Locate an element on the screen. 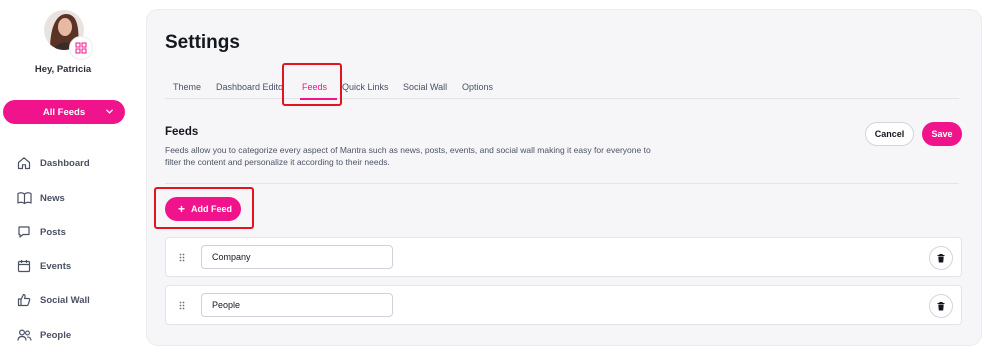 The width and height of the screenshot is (999, 361). sidebar-item-label: Social Wall is located at coordinates (65, 300).